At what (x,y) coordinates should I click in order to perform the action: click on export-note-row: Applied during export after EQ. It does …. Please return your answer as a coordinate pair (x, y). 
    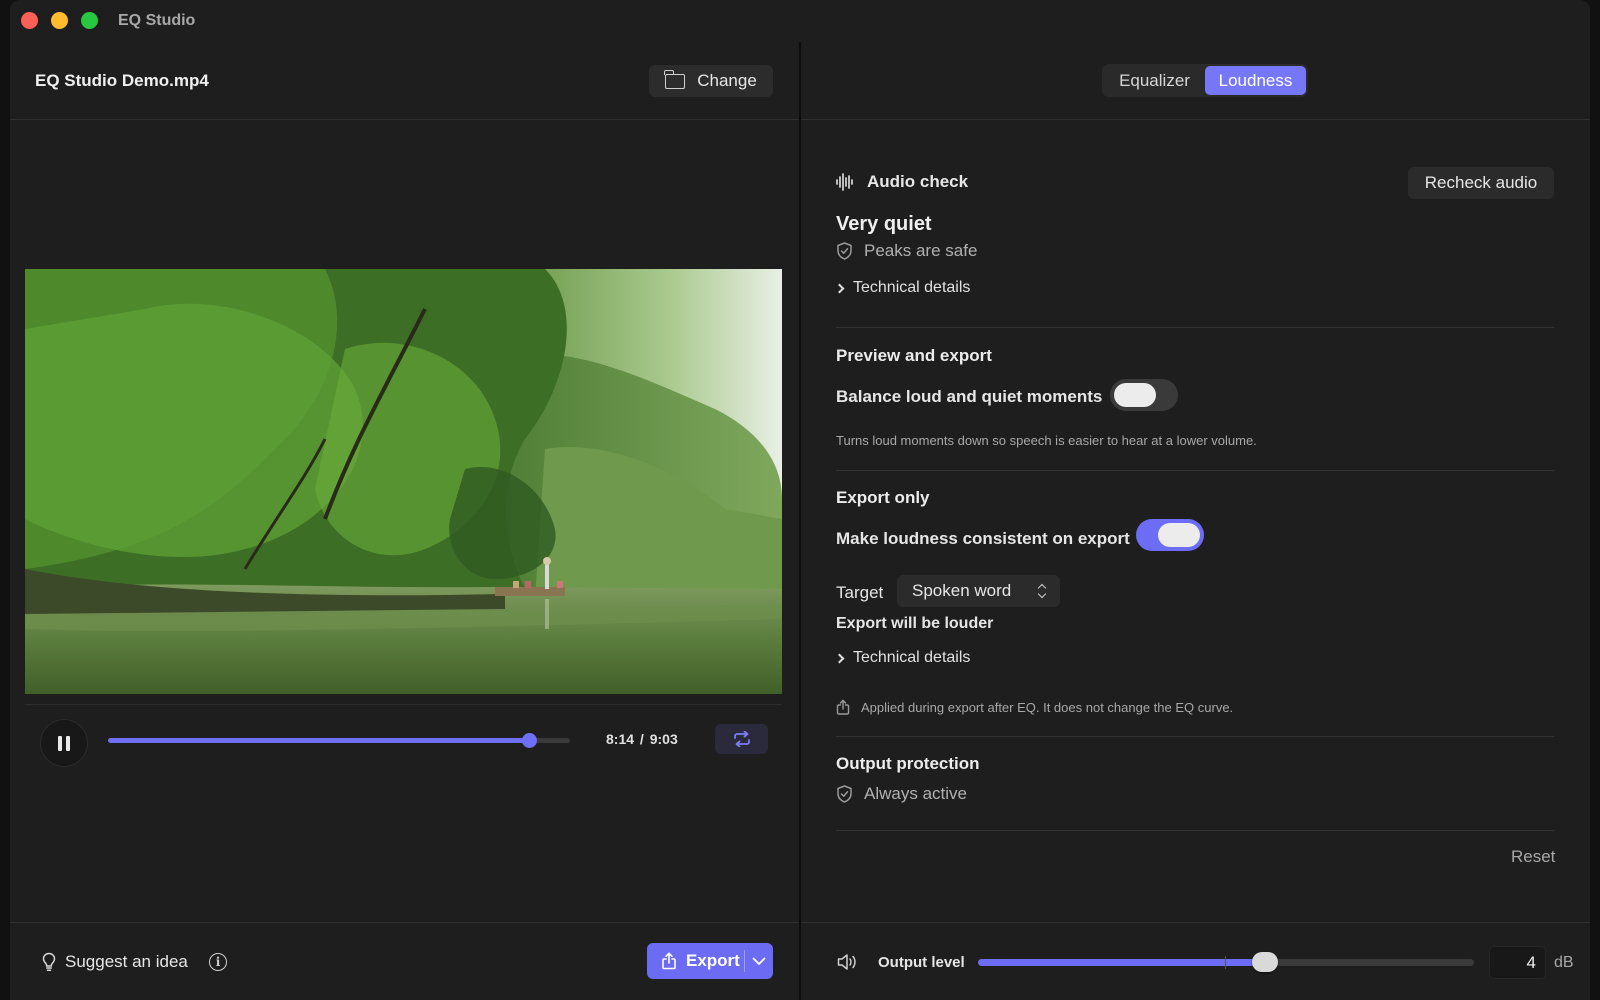
    Looking at the image, I should click on (1034, 707).